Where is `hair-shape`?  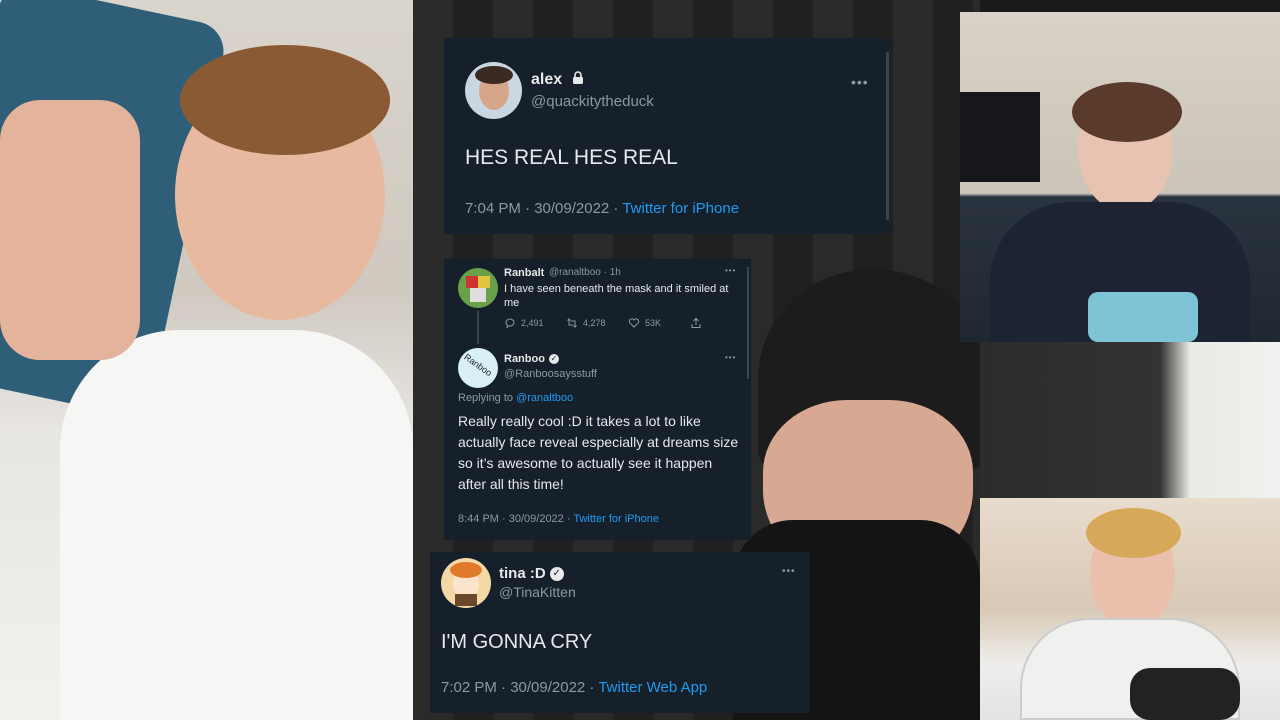 hair-shape is located at coordinates (285, 100).